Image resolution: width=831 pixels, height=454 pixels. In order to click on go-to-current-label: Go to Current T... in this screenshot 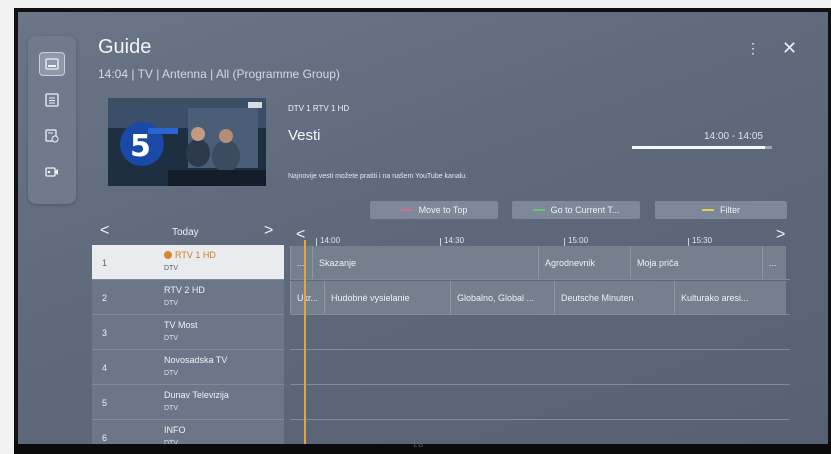, I will do `click(585, 210)`.